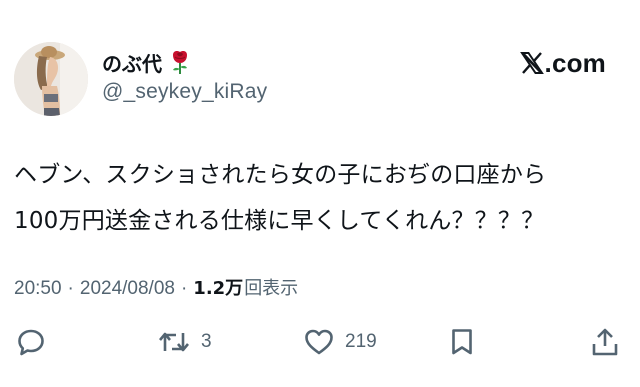  I want to click on avatar, so click(51, 79).